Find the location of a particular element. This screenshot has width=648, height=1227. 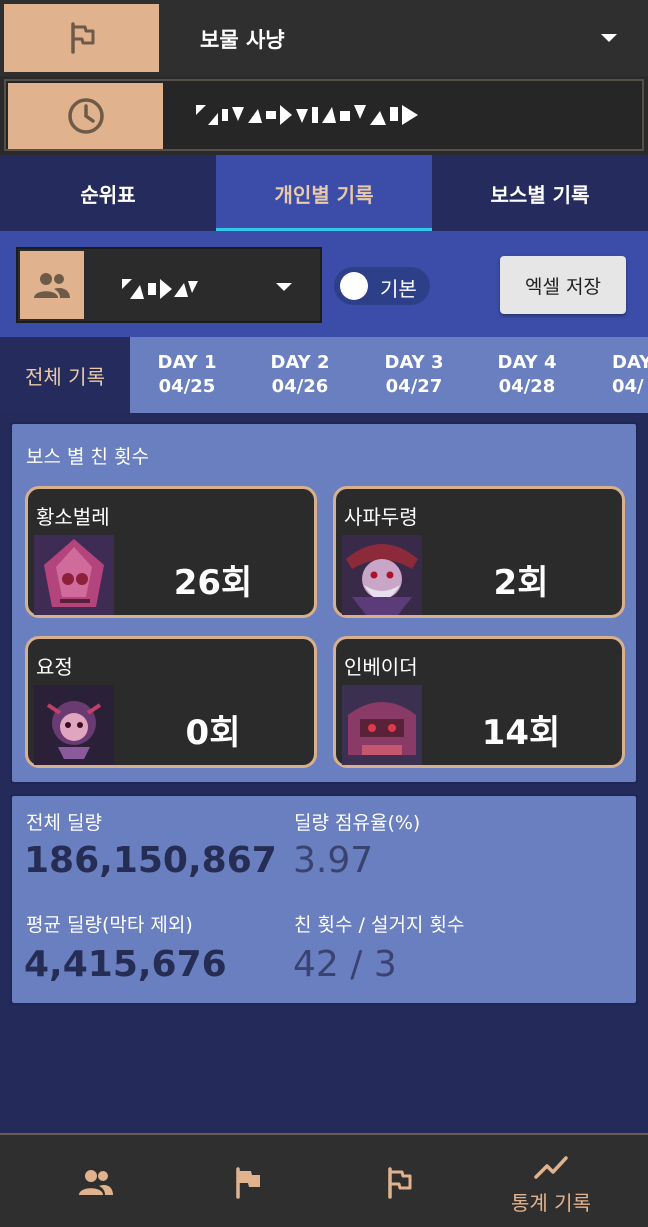

filter-bar: 기본 엑셀 저장 is located at coordinates (324, 284).